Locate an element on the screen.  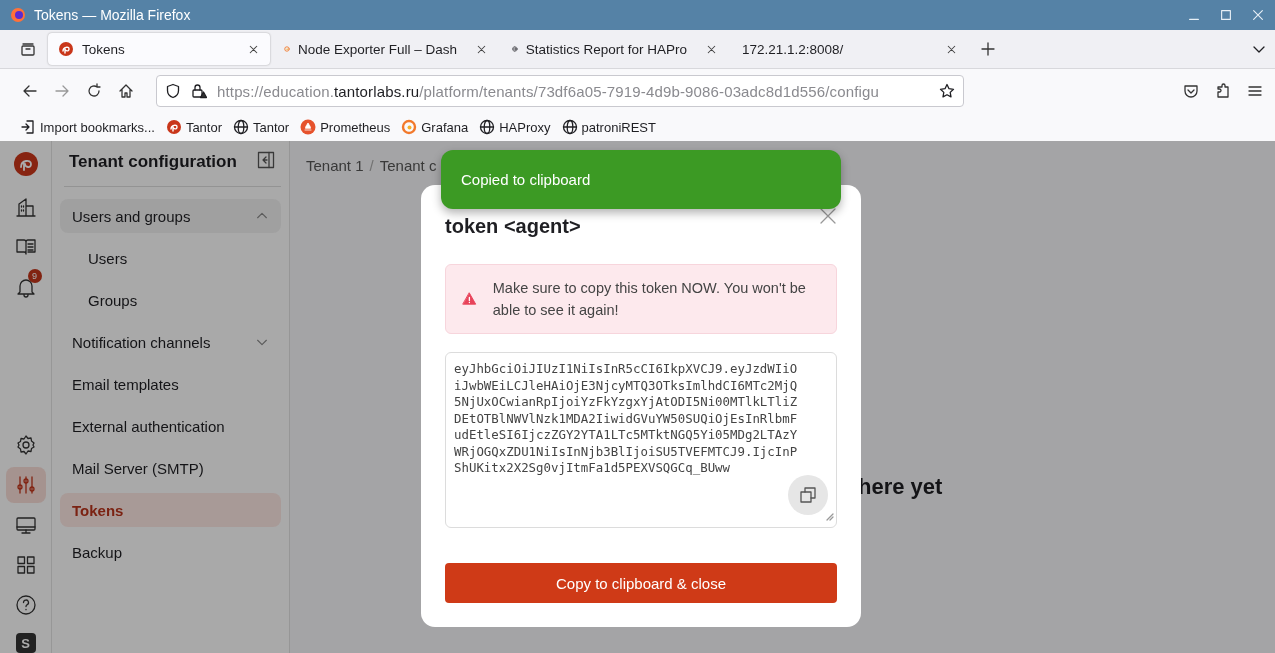
notification-badge: 9 is located at coordinates (34, 276).